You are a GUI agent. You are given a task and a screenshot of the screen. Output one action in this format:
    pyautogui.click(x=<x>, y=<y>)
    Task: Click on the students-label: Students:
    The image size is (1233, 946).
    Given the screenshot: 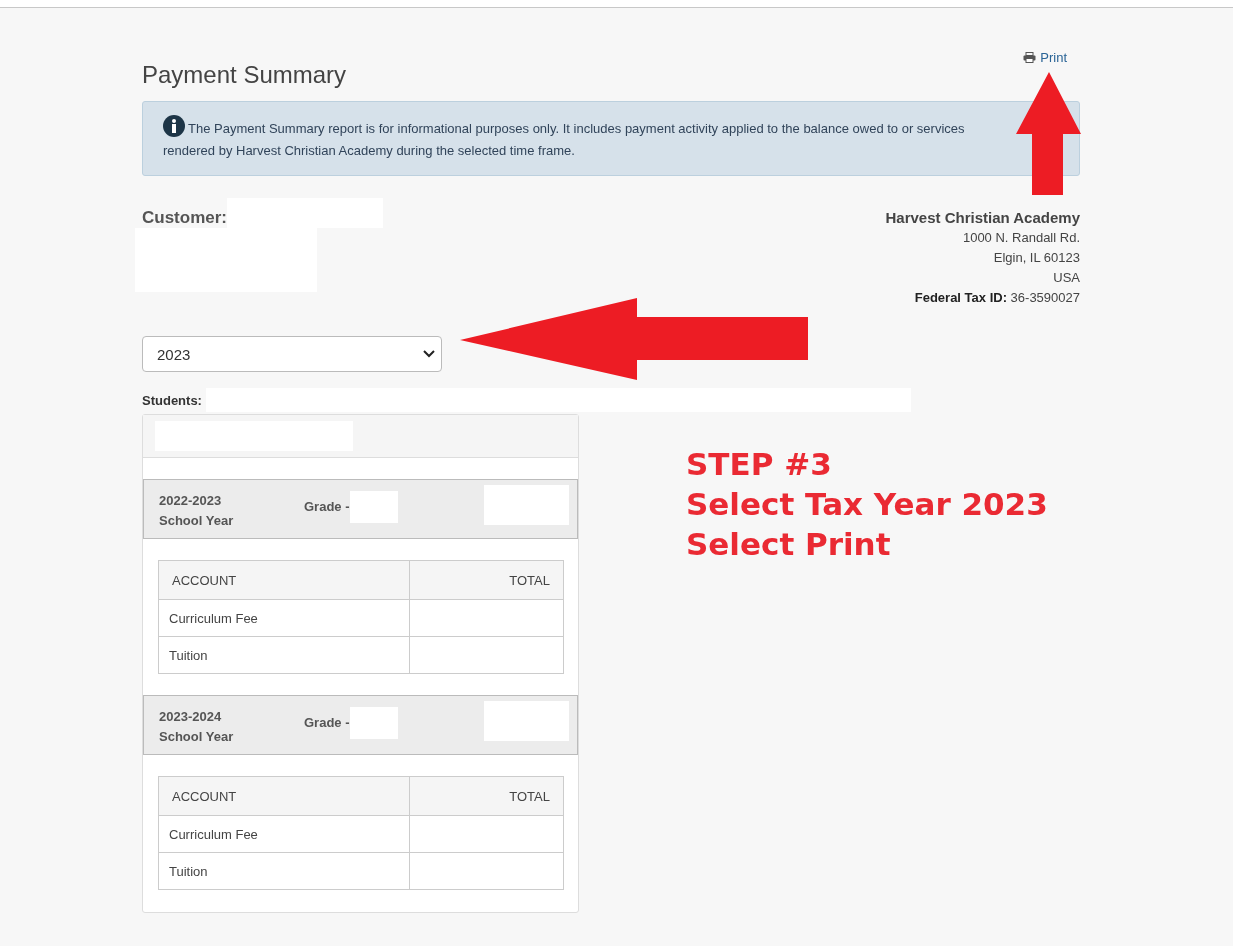 What is the action you would take?
    pyautogui.click(x=172, y=400)
    